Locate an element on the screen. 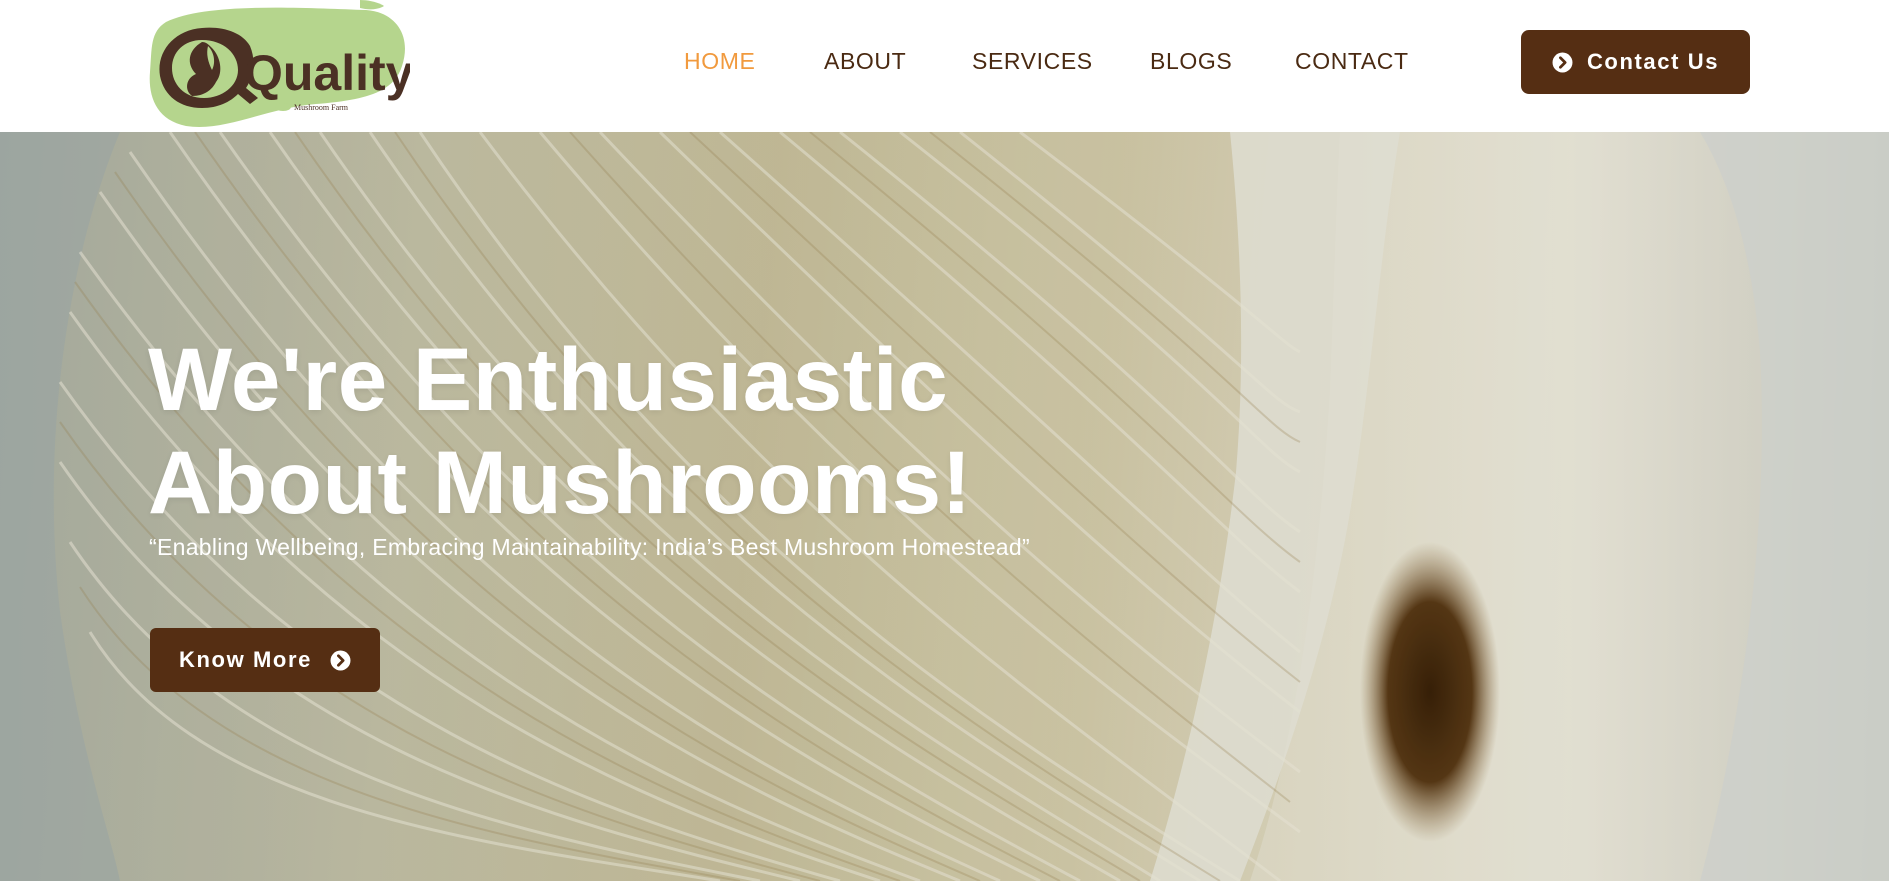 This screenshot has width=1889, height=891. nav-item-about: ABOUT is located at coordinates (865, 61).